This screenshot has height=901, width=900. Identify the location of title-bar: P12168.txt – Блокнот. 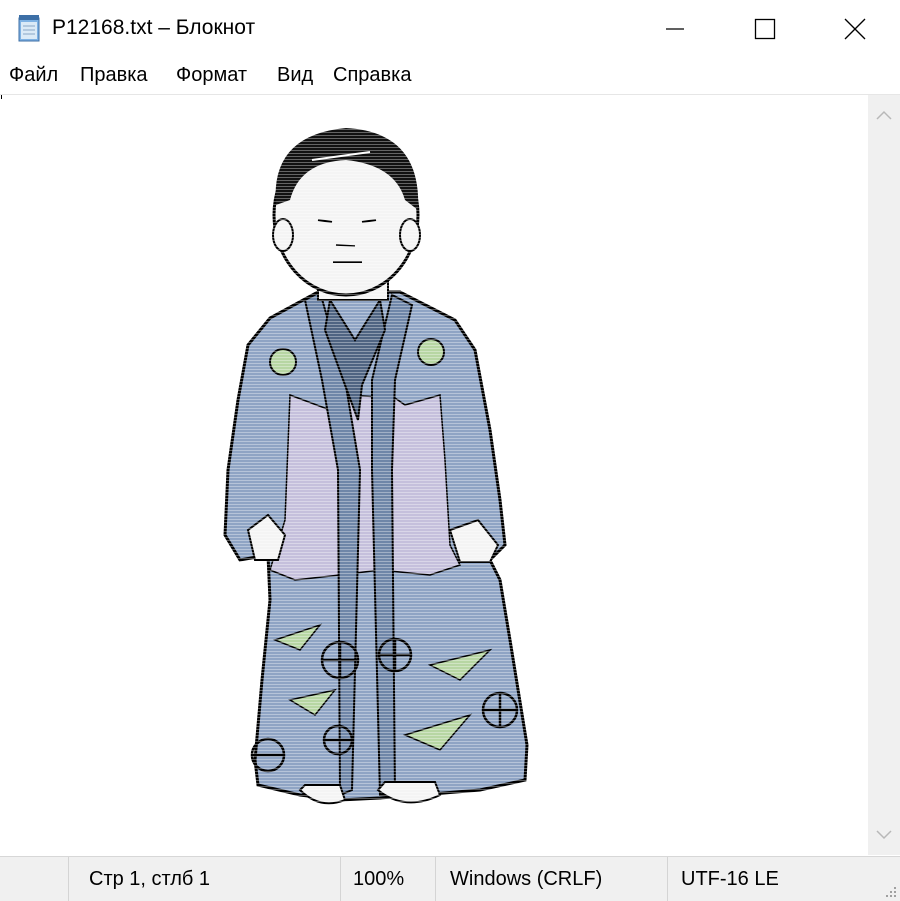
(450, 29).